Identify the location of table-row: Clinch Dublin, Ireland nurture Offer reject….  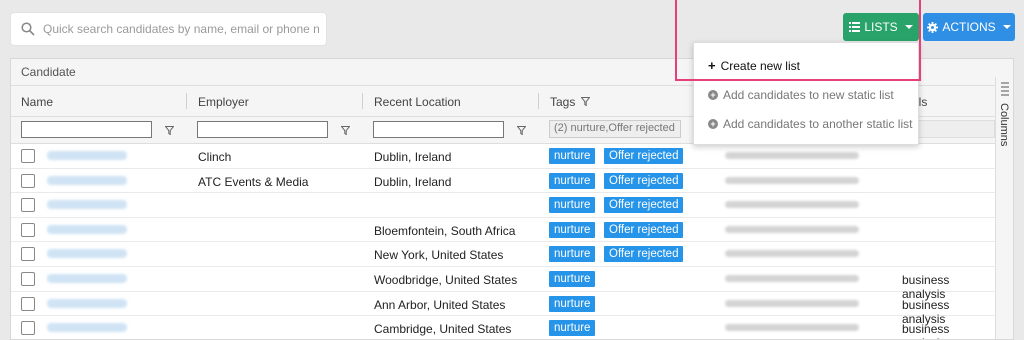
(503, 156).